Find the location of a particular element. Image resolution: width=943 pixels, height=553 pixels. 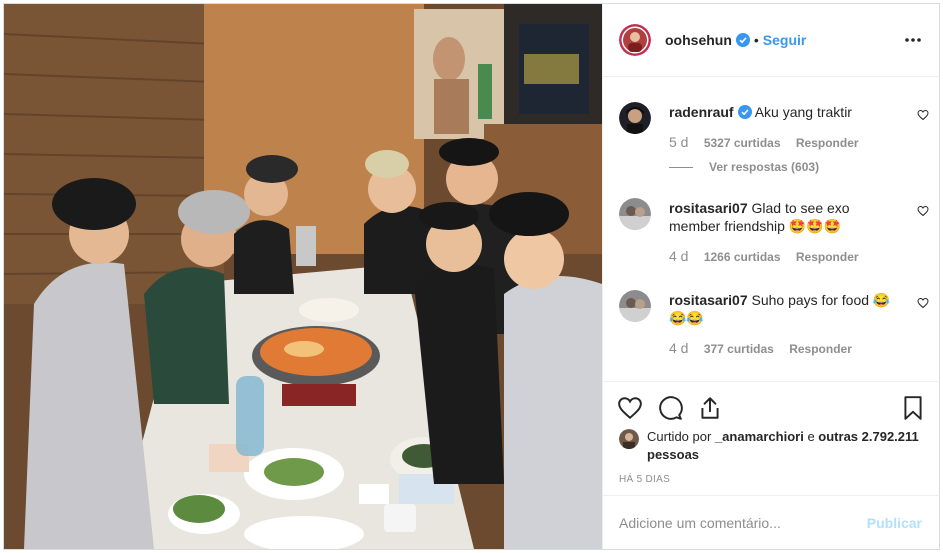

publish-button: Publicar is located at coordinates (894, 523).